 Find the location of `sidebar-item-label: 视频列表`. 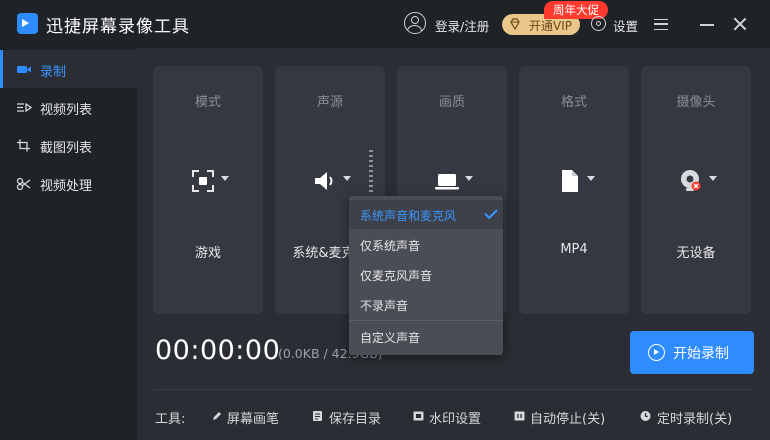

sidebar-item-label: 视频列表 is located at coordinates (66, 110).